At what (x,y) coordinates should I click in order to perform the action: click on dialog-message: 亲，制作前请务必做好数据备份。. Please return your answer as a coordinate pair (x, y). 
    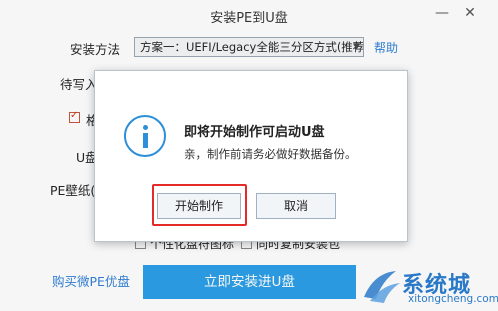
    Looking at the image, I should click on (270, 154).